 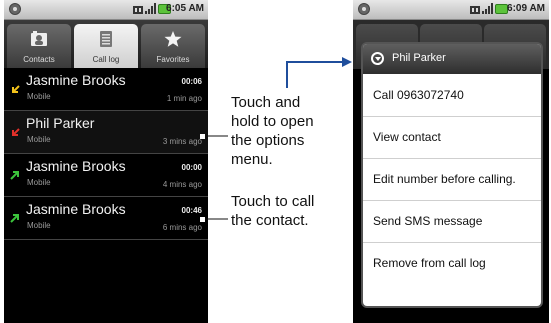 I want to click on status-time: 6:05 AM, so click(x=185, y=8).